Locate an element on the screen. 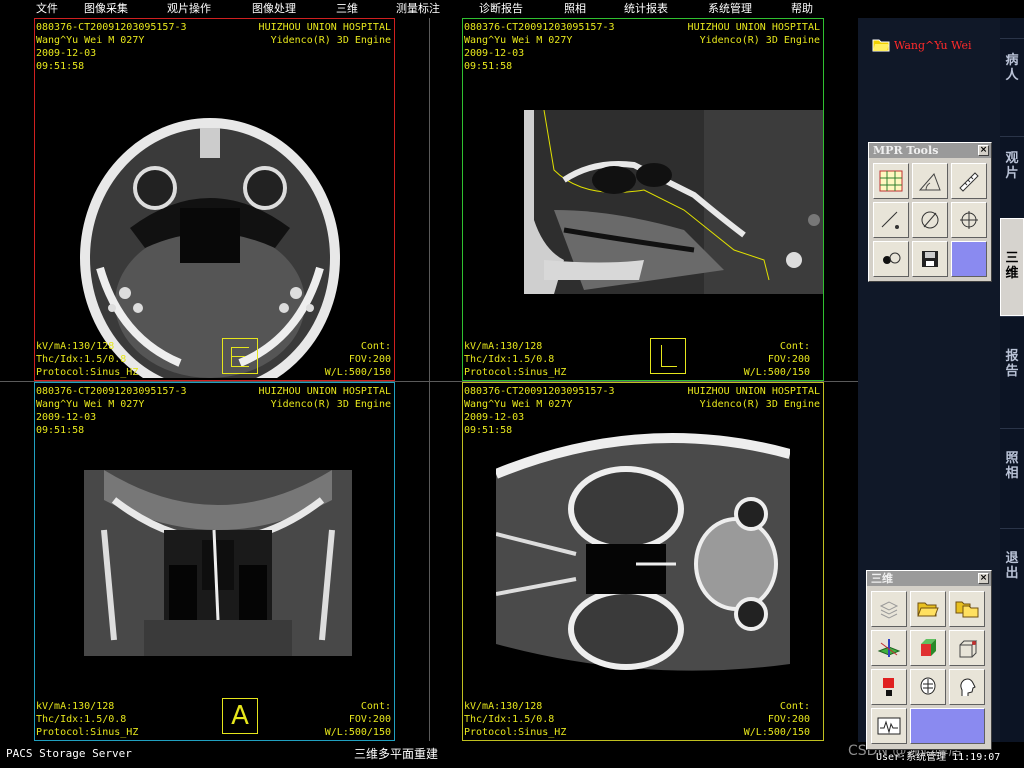 This screenshot has width=1024, height=768. planes-icon is located at coordinates (889, 648).